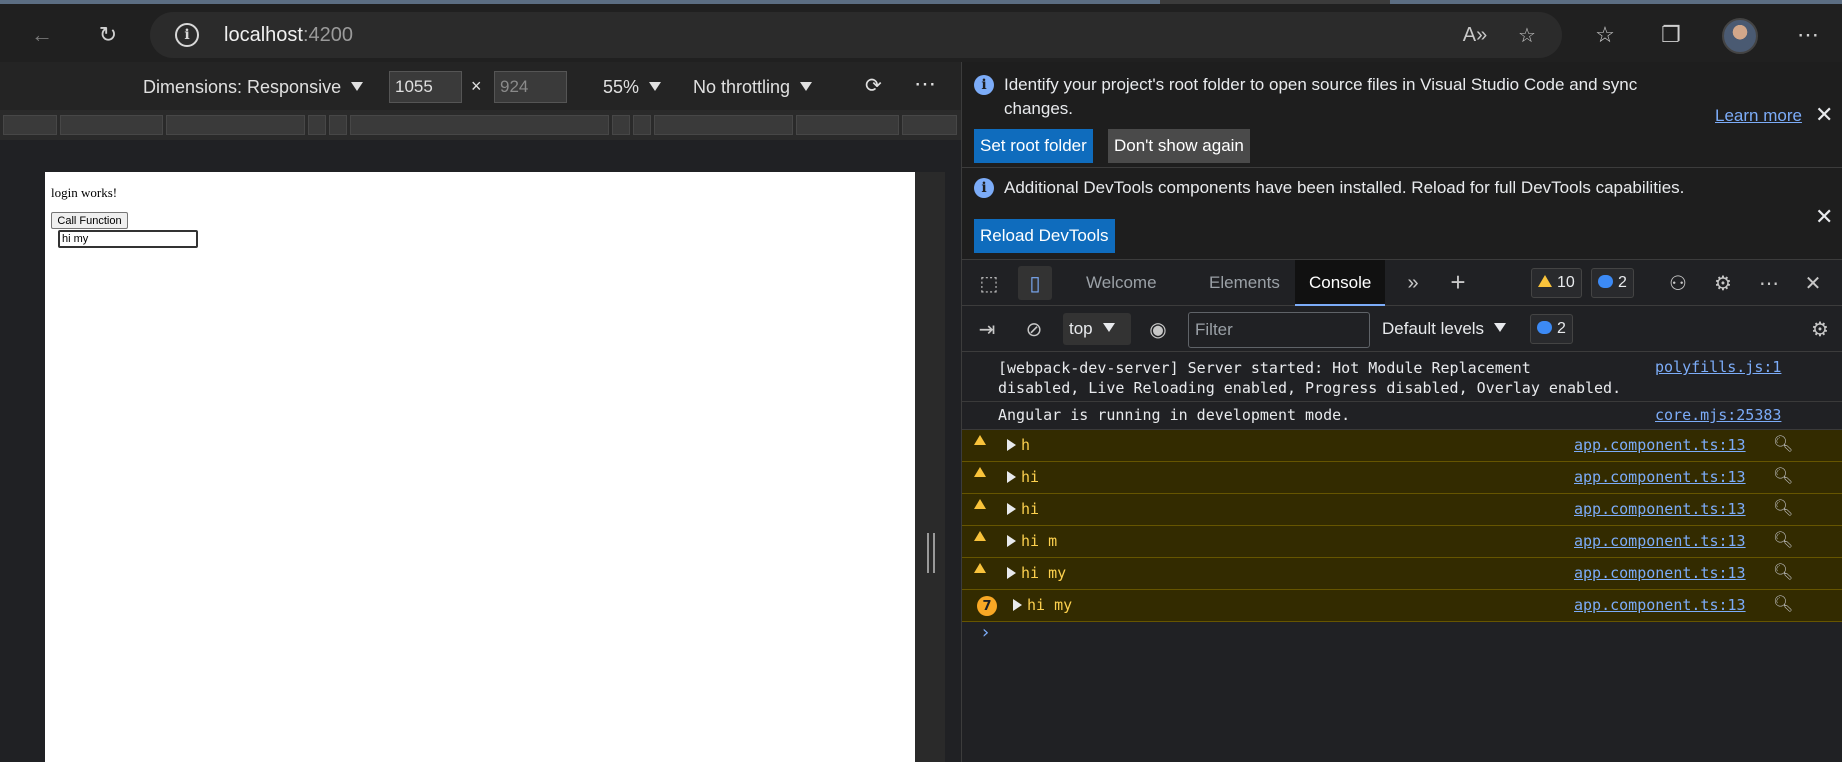 Image resolution: width=1842 pixels, height=762 pixels. What do you see at coordinates (1718, 415) in the screenshot?
I see `console-source-link: core.mjs:25383` at bounding box center [1718, 415].